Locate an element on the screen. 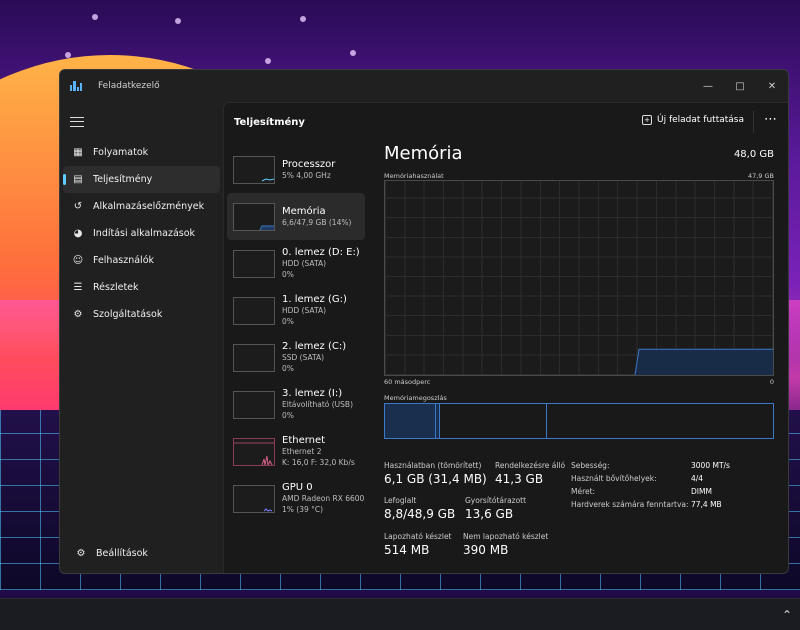  sidebar-item-details: ☰ Részletek is located at coordinates (141, 287).